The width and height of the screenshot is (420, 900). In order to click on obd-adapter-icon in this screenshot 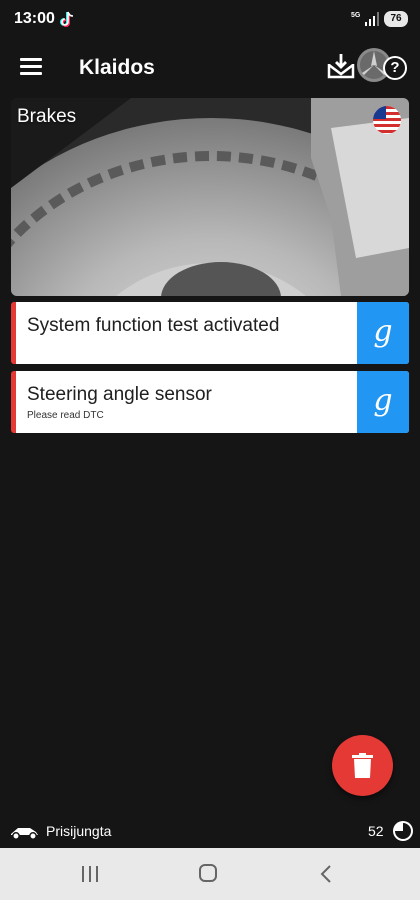, I will do `click(24, 834)`.